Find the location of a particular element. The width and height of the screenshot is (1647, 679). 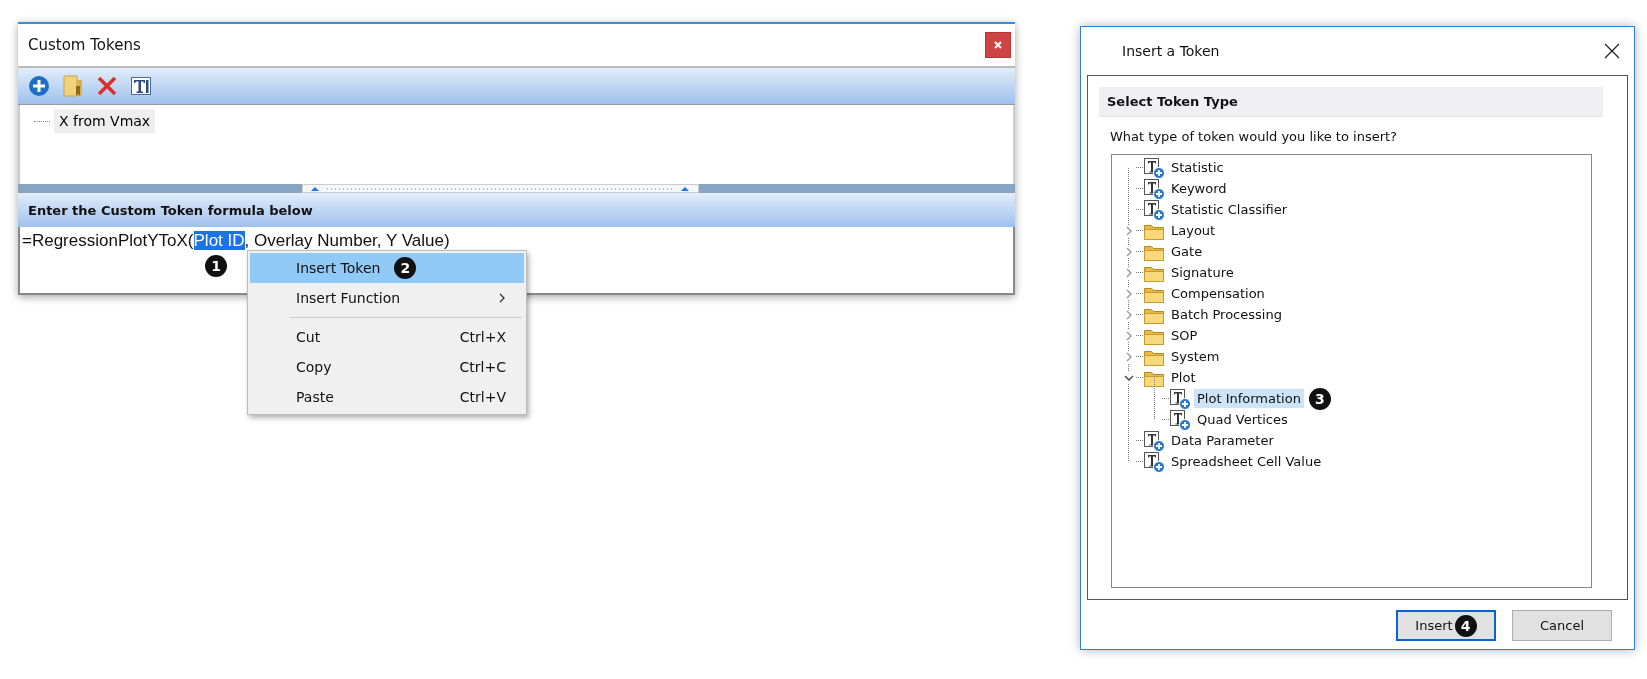

callout-badge: 2 is located at coordinates (405, 268).